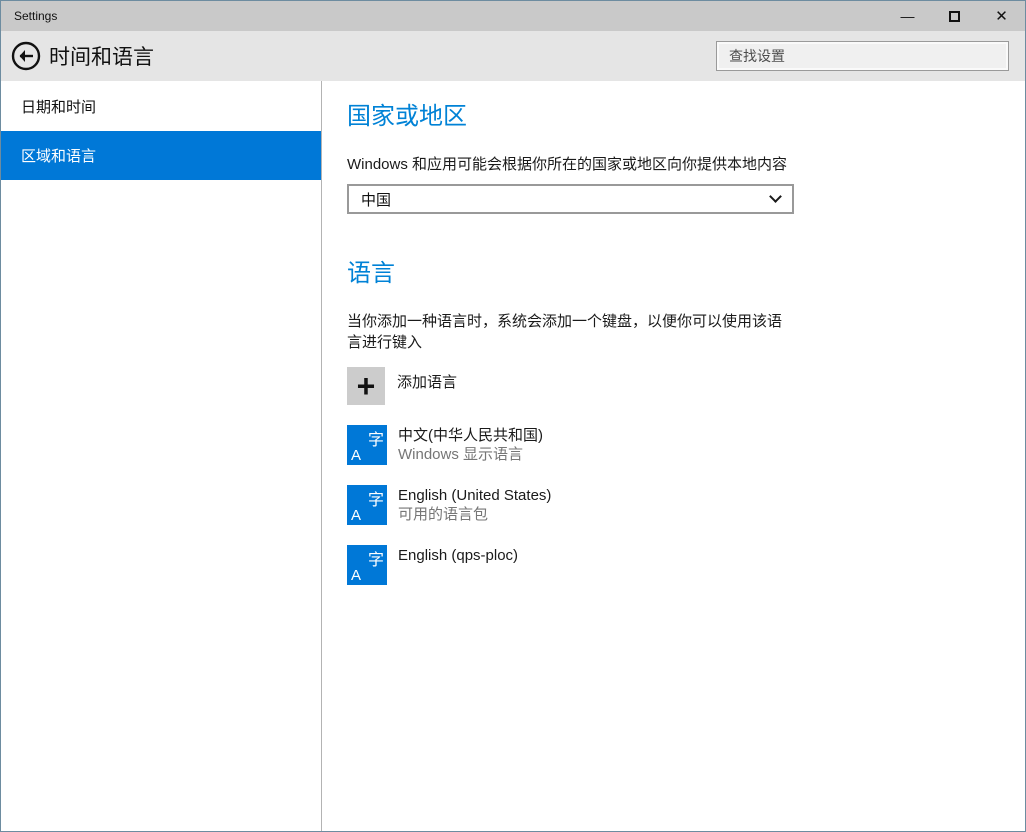 Image resolution: width=1026 pixels, height=832 pixels. Describe the element at coordinates (475, 495) in the screenshot. I see `language-item-title: English (United States)` at that location.